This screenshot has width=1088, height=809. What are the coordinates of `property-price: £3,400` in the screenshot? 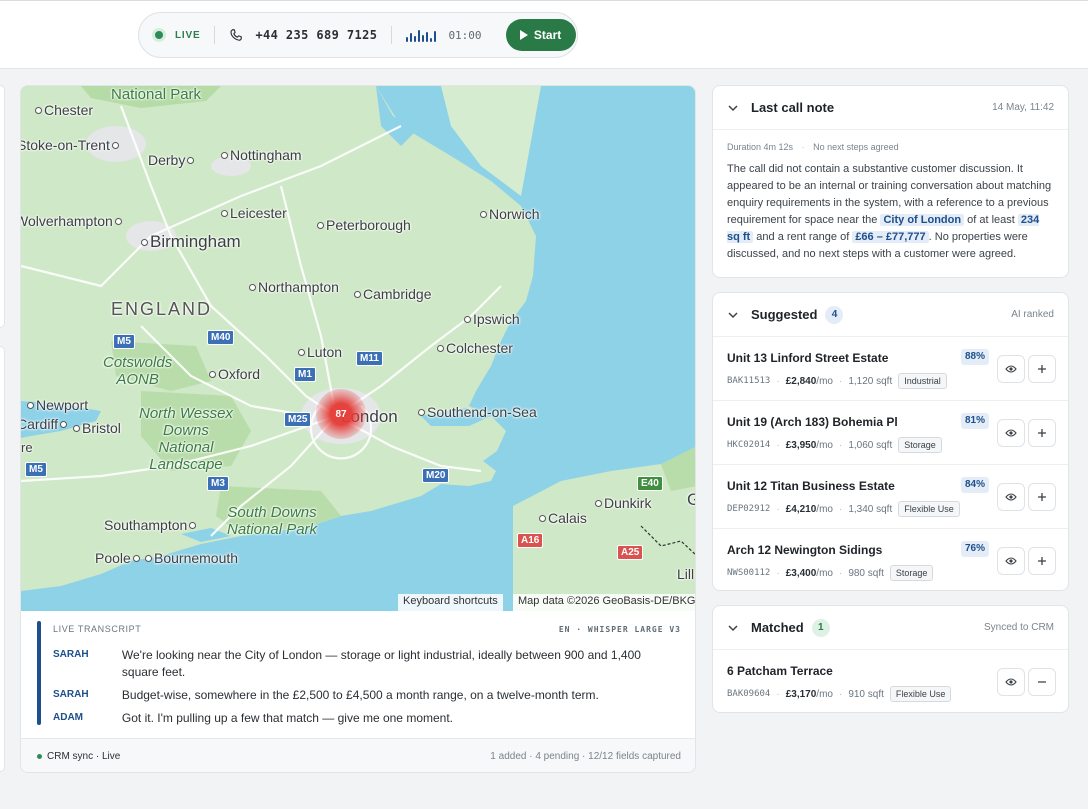 It's located at (801, 573).